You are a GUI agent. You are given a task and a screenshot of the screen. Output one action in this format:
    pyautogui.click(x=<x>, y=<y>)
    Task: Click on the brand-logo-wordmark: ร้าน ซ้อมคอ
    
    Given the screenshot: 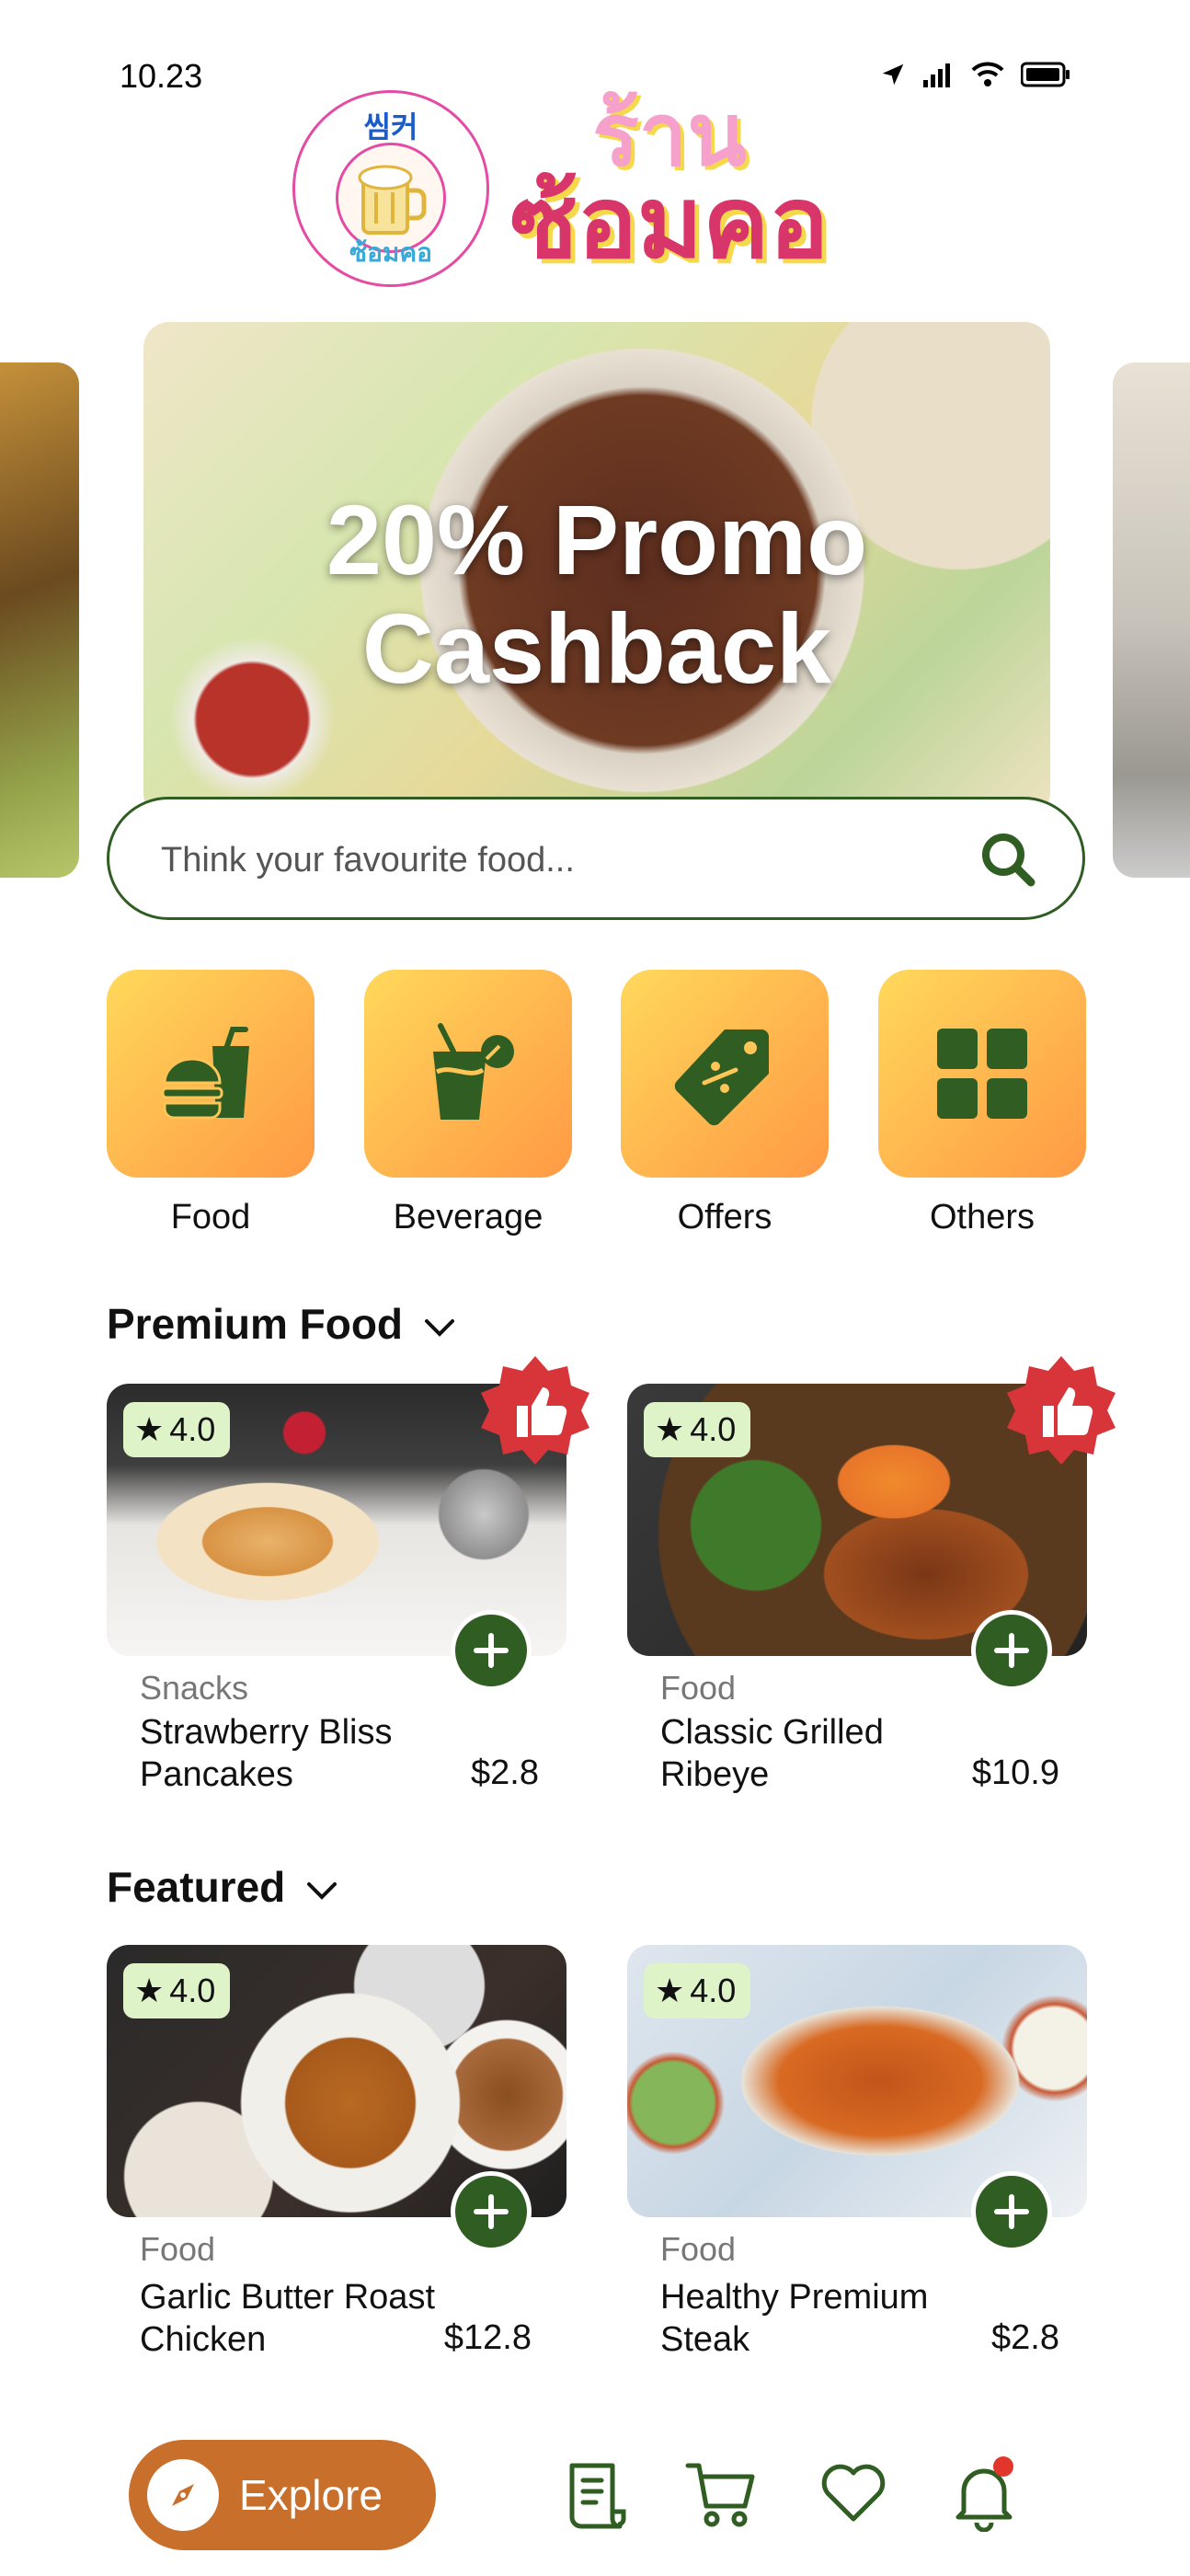 What is the action you would take?
    pyautogui.click(x=669, y=182)
    